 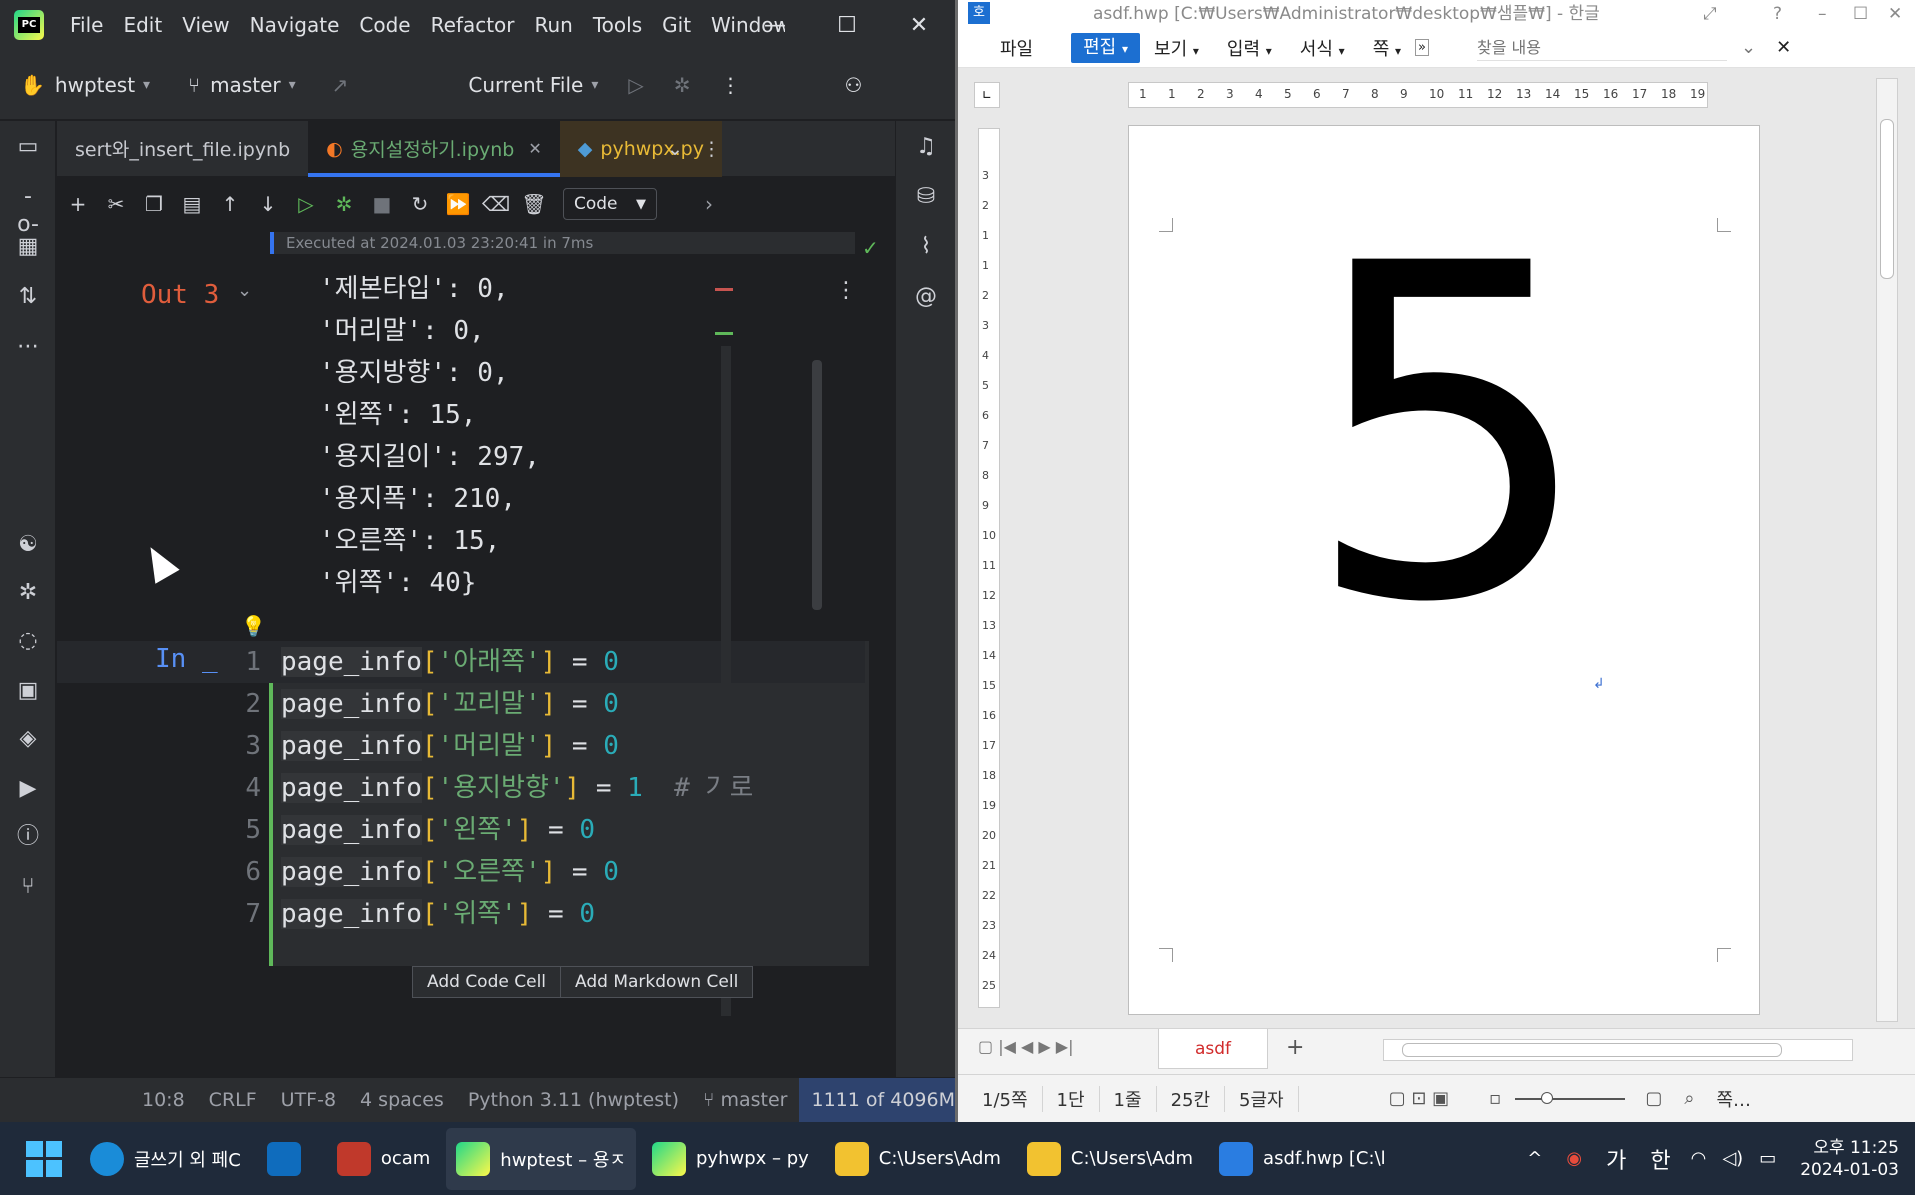 I want to click on document-vertical-scrollbar, so click(x=1887, y=550).